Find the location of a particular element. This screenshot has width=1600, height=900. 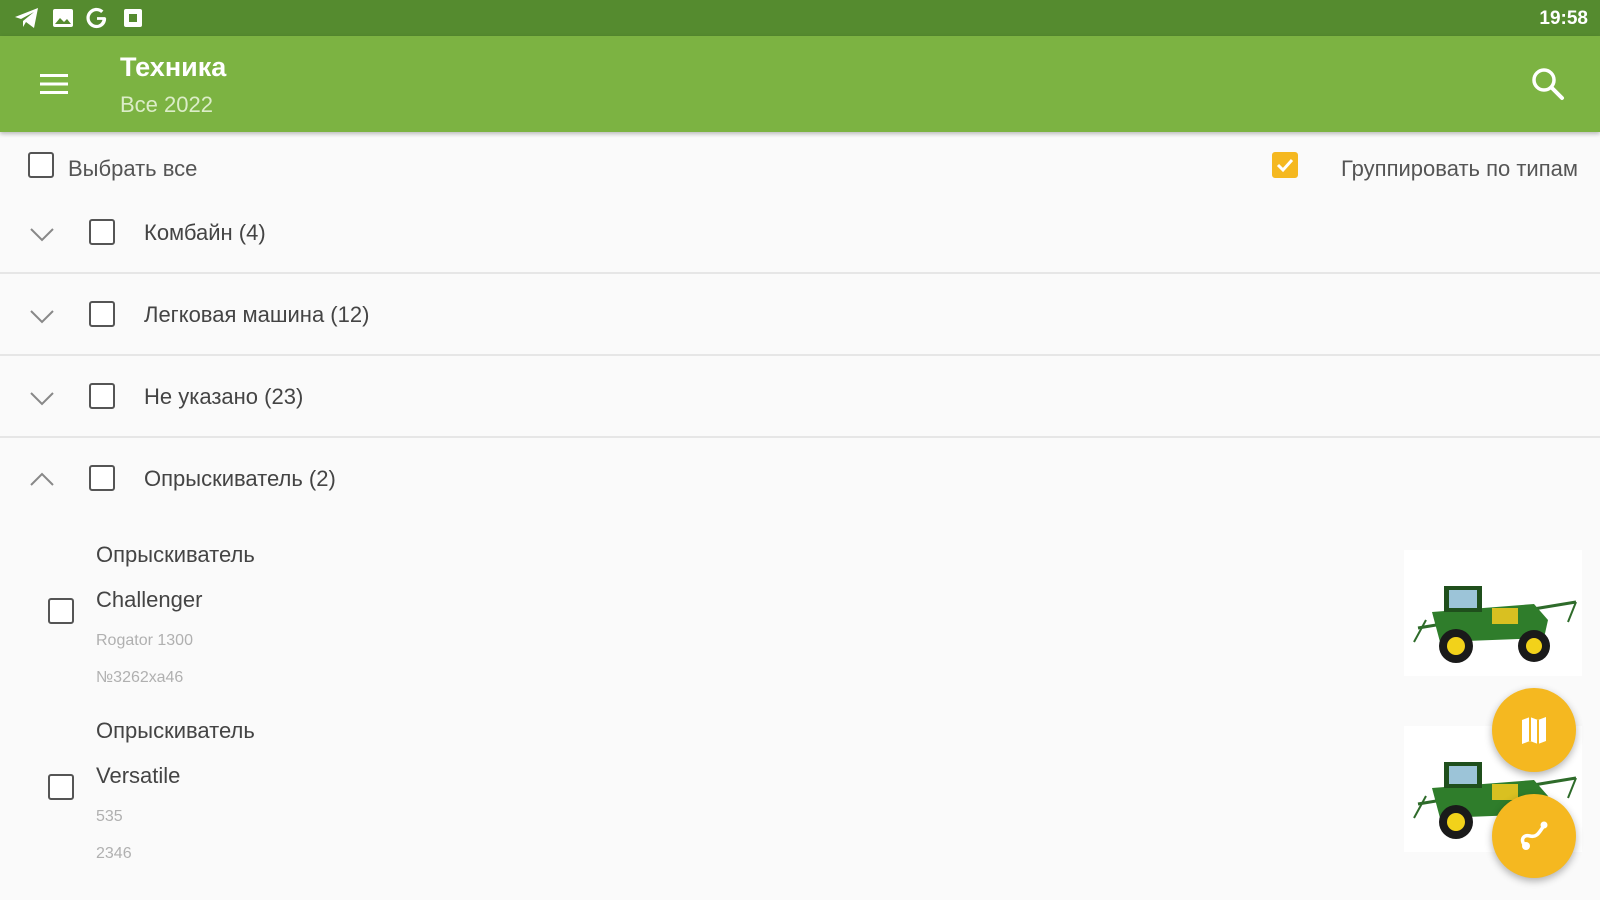

group-by-type-checkbox is located at coordinates (1285, 165).